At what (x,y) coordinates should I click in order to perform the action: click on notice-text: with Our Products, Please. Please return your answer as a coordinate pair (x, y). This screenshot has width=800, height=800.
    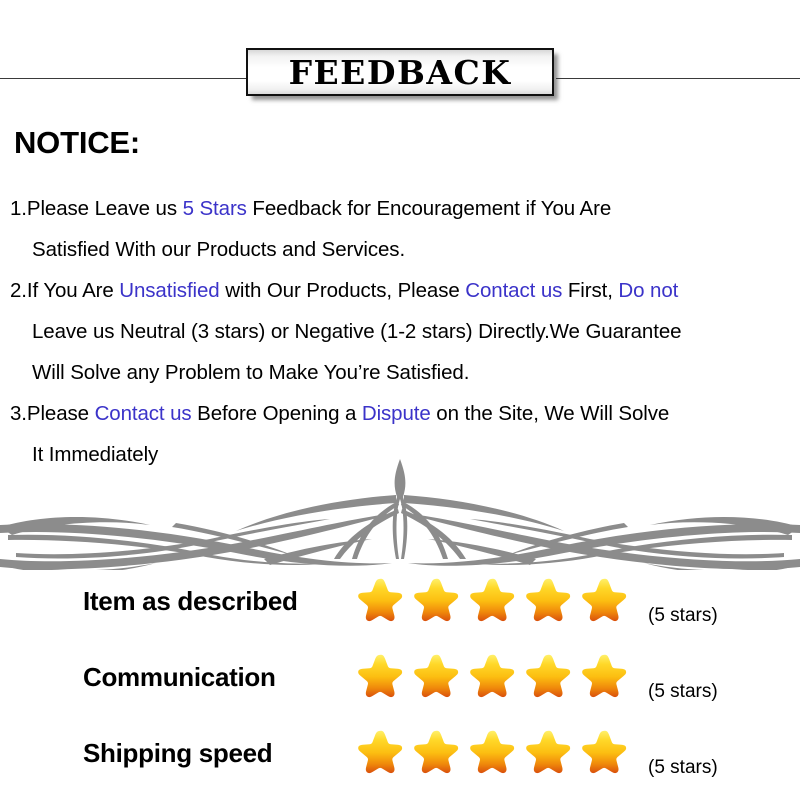
    Looking at the image, I should click on (342, 290).